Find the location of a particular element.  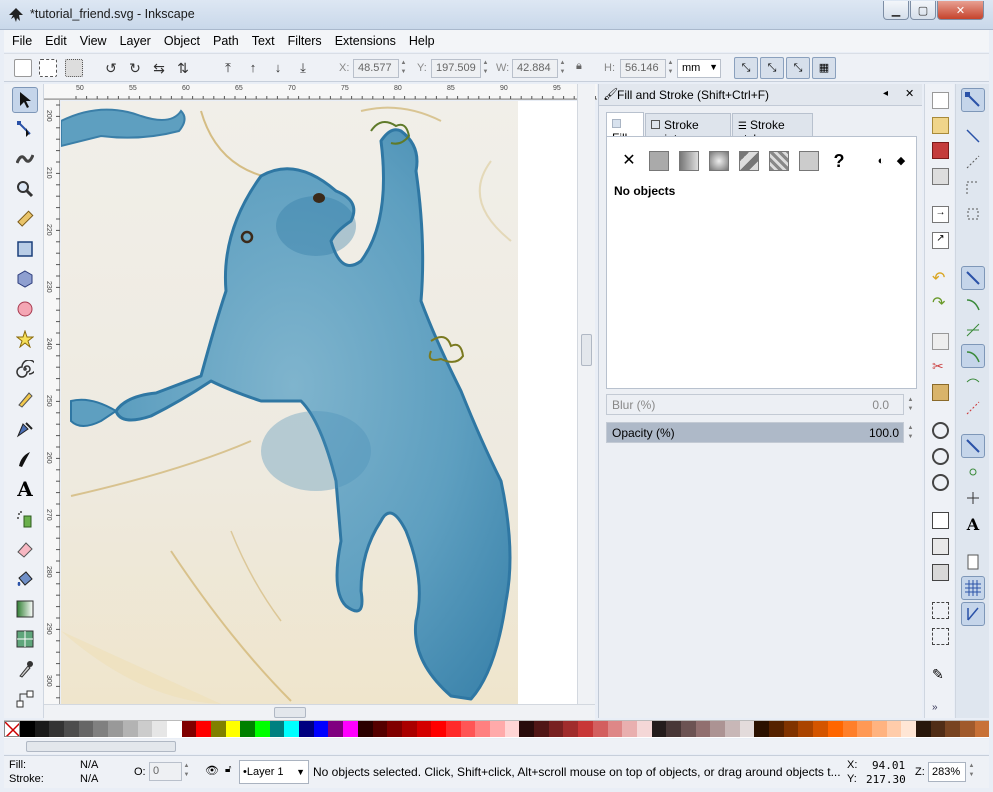

blur-spinner: ▲ ▼ is located at coordinates (910, 405).